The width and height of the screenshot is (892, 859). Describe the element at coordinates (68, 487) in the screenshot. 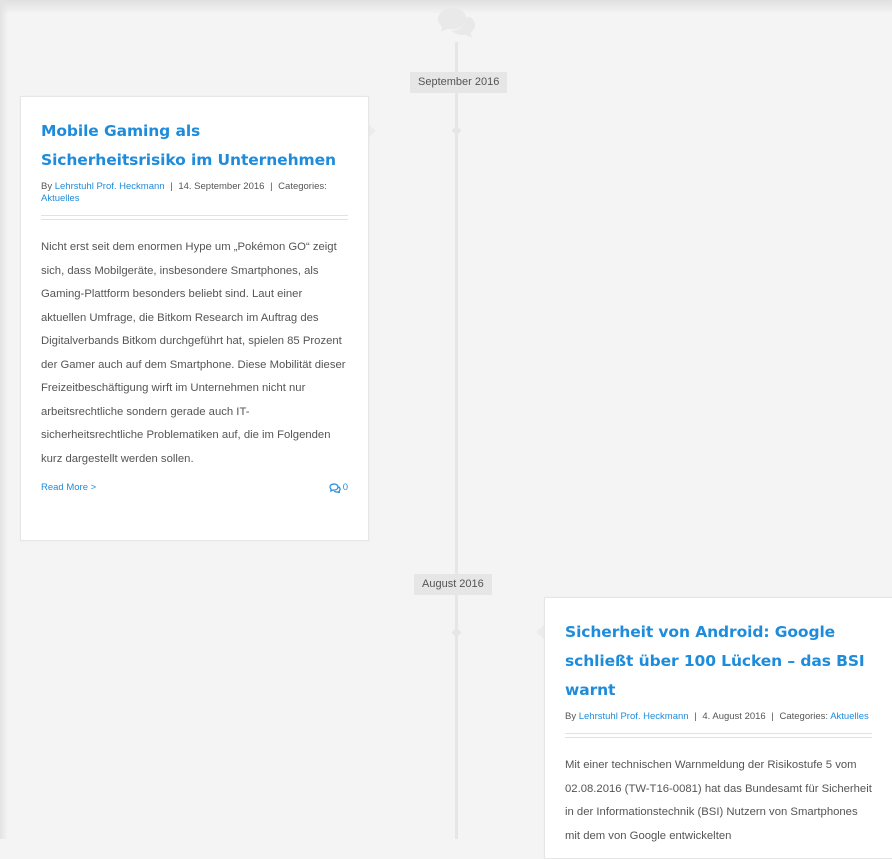

I see `read-more-link: Read More >` at that location.